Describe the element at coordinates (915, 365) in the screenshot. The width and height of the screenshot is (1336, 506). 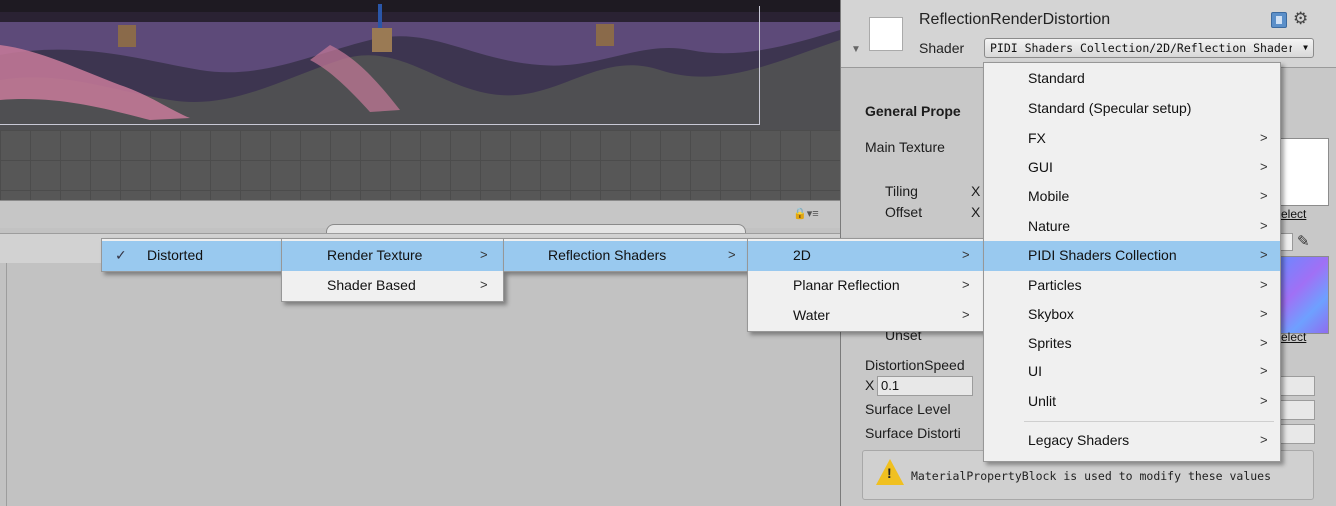
I see `distortion-speed-label: DistortionSpeed` at that location.